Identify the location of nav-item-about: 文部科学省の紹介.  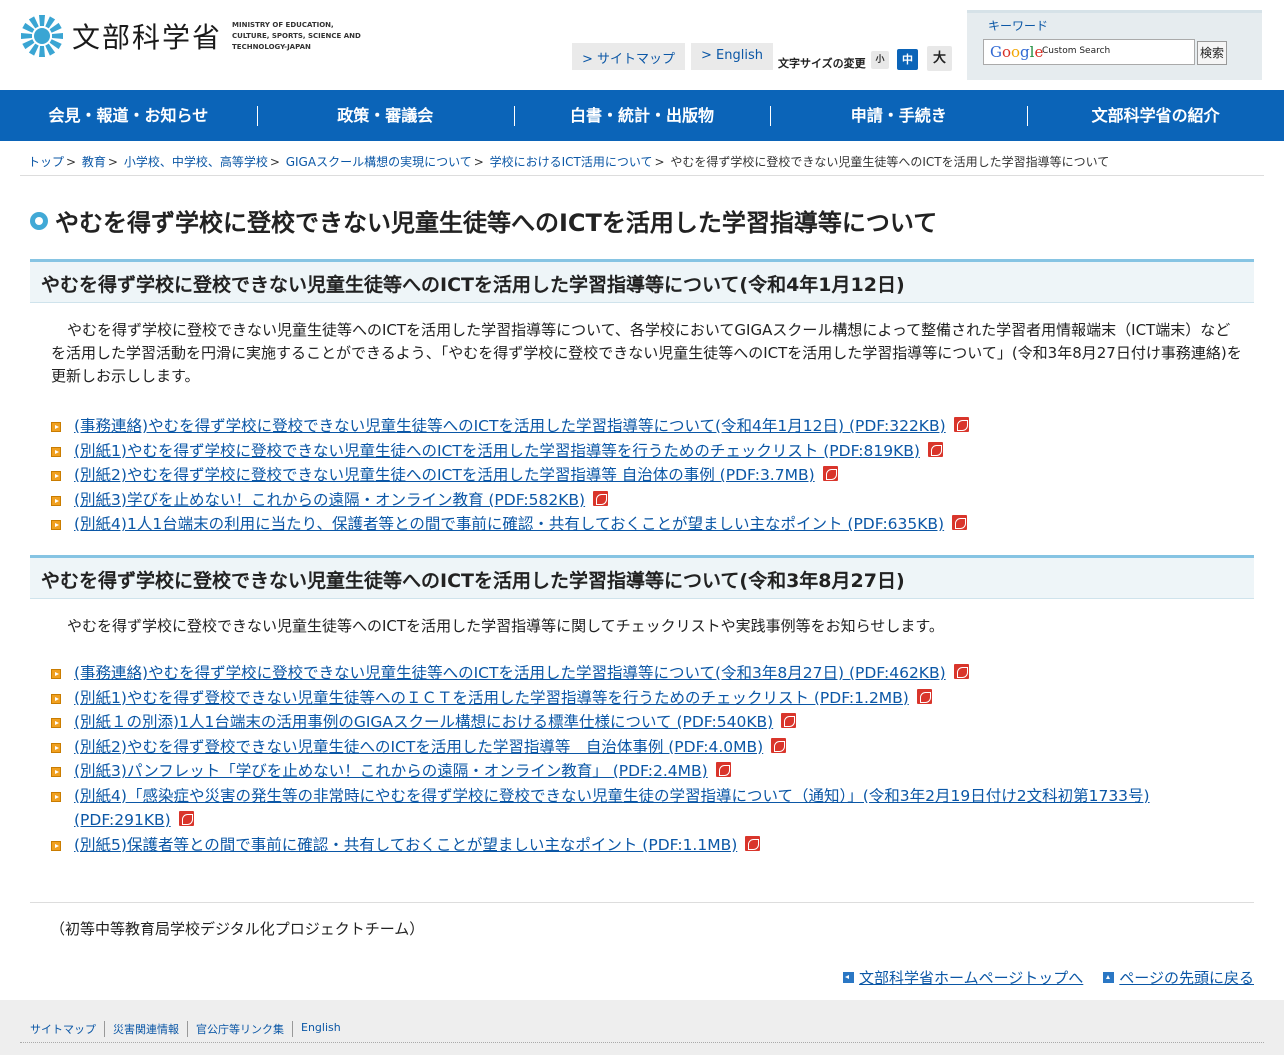
(1155, 115).